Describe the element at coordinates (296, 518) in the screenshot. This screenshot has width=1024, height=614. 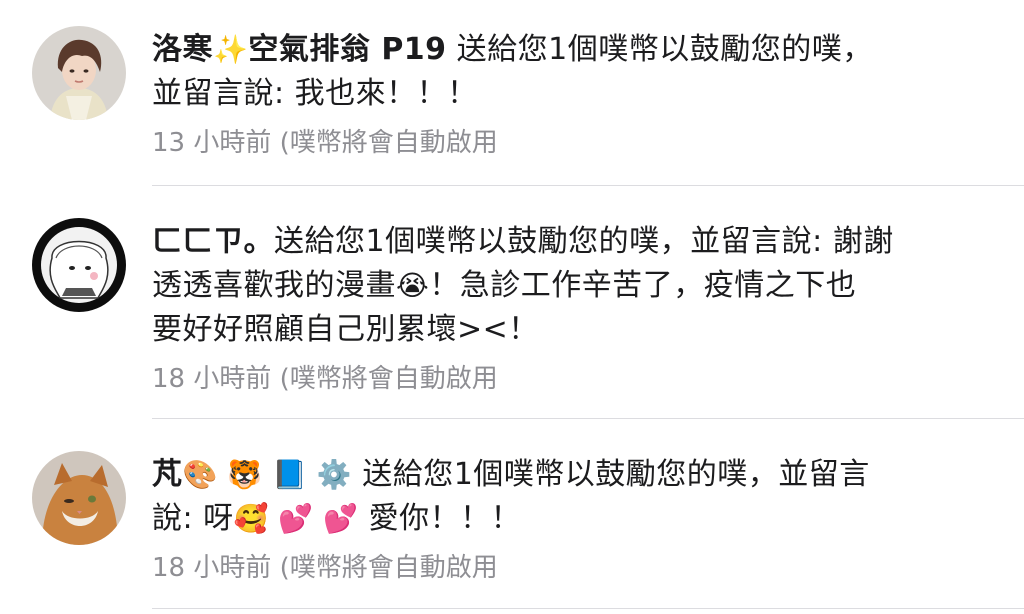
I see `love-emoji-icons: 🥰 💕 💕` at that location.